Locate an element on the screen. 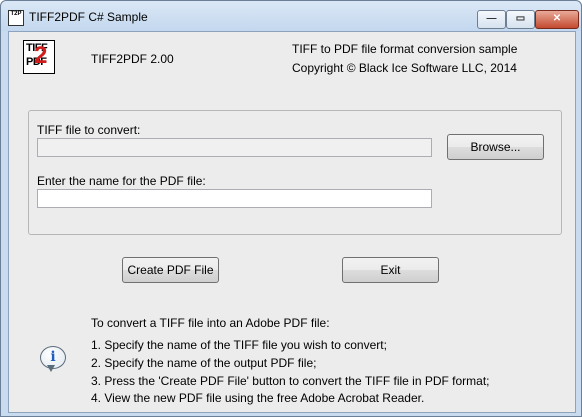 The height and width of the screenshot is (417, 582). tiff2pdf-logo: TIFF PDF 2 is located at coordinates (39, 57).